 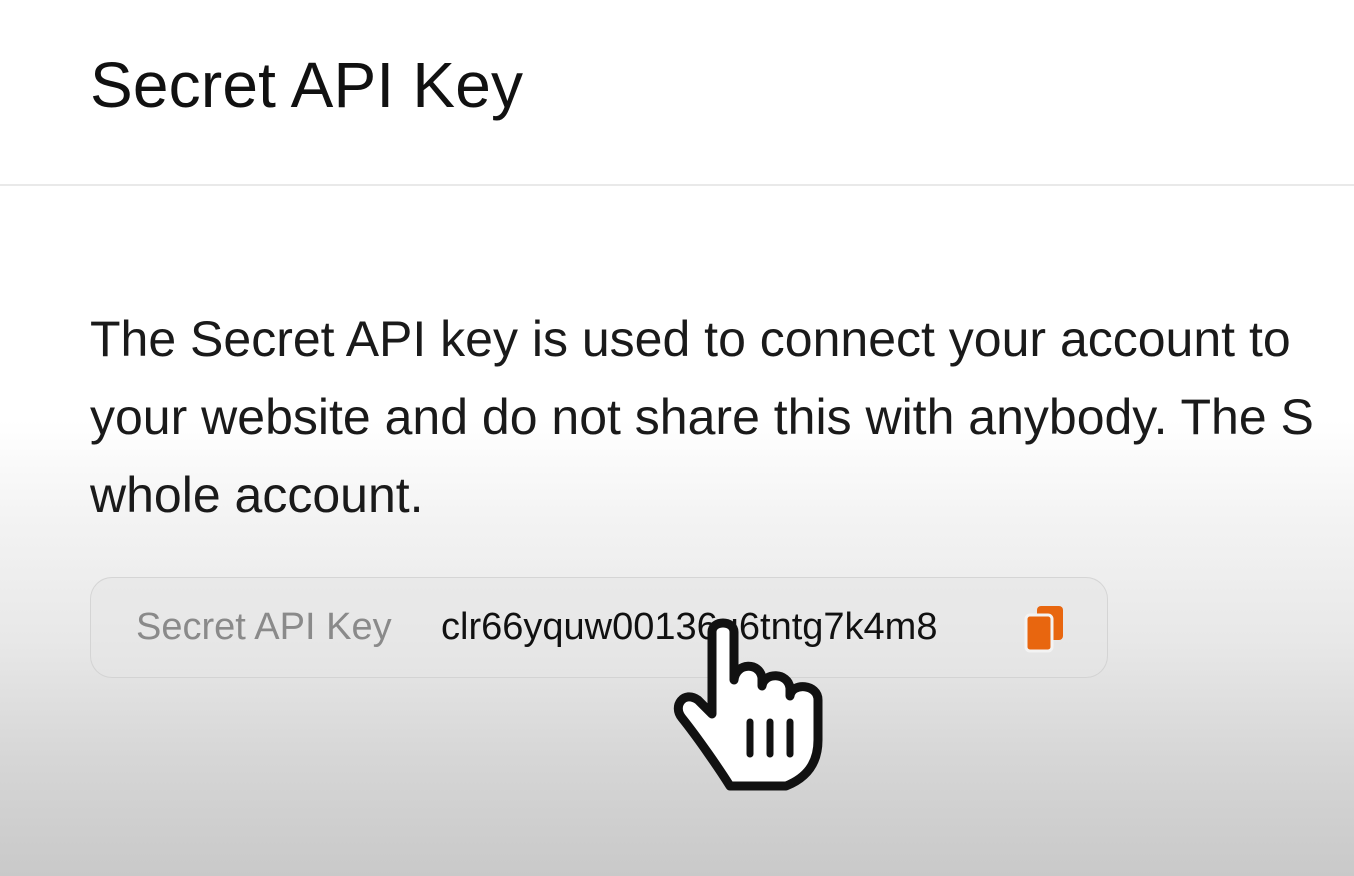 I want to click on page-title: Secret API Key, so click(x=307, y=85).